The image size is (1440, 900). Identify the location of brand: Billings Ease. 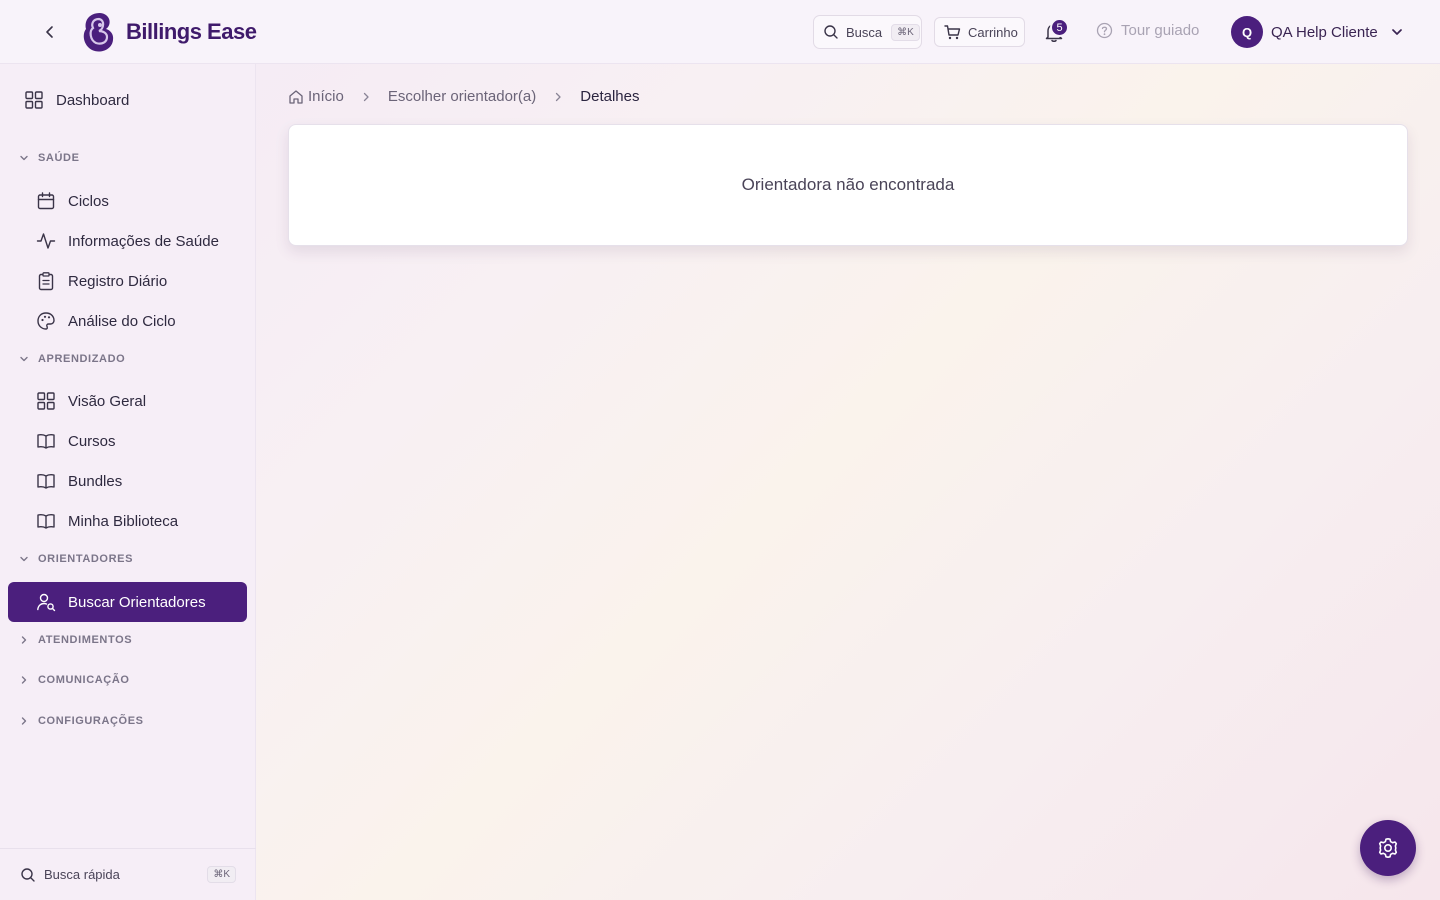
(168, 32).